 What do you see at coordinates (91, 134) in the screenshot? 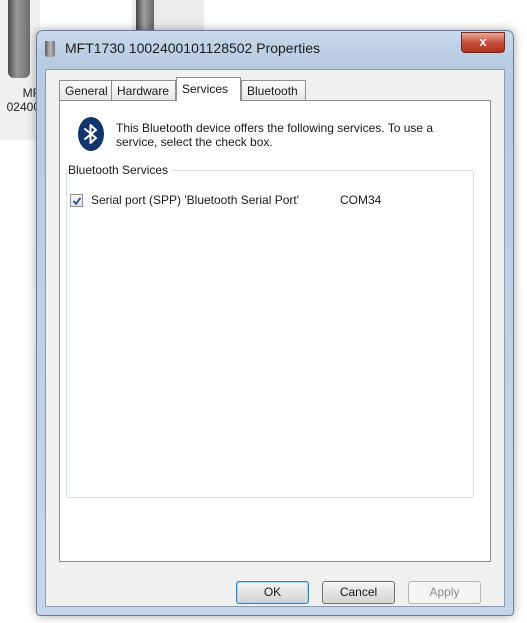
I see `bluetooth-icon` at bounding box center [91, 134].